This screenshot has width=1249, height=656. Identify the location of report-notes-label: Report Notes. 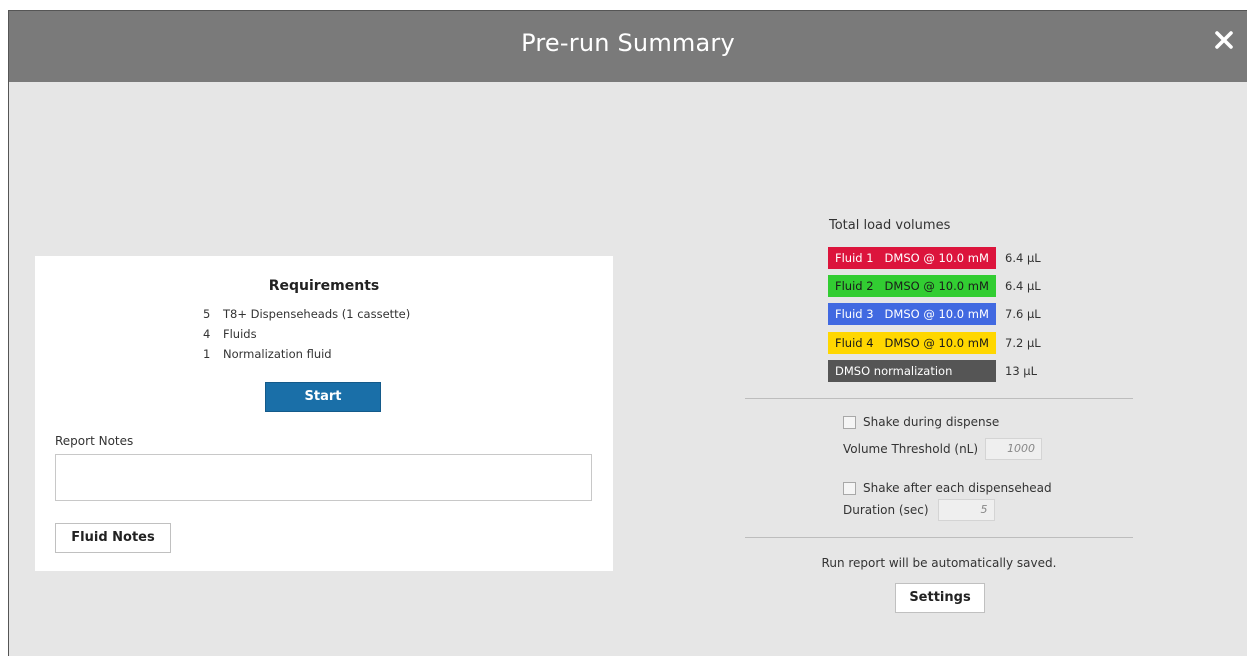
(94, 441).